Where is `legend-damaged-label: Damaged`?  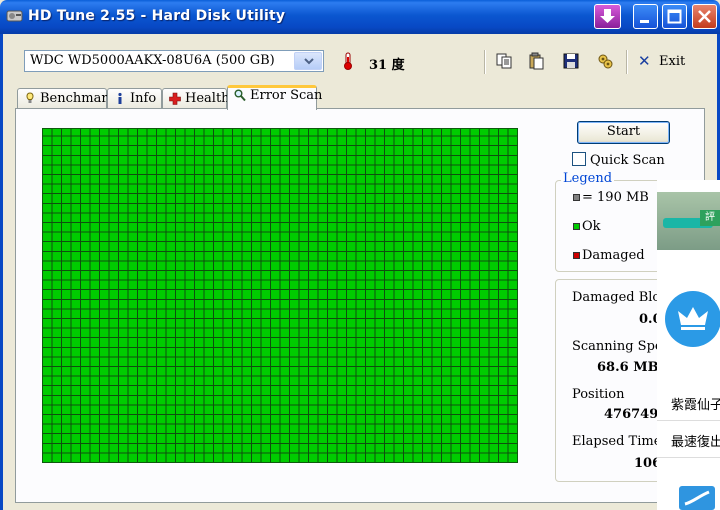
legend-damaged-label: Damaged is located at coordinates (613, 255).